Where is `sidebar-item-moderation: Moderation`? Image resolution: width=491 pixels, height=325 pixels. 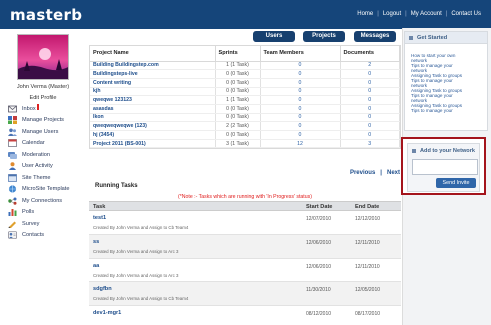
sidebar-item-moderation: Moderation is located at coordinates (48, 155).